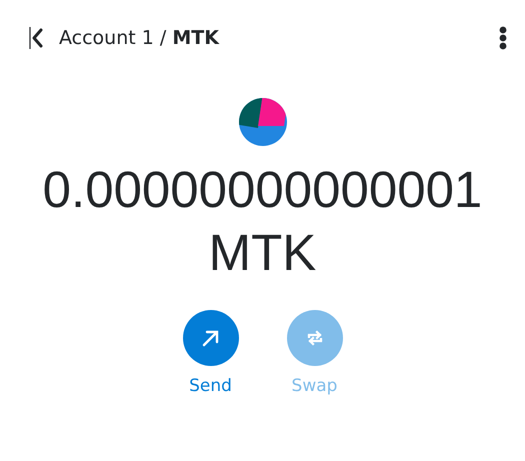  Describe the element at coordinates (503, 38) in the screenshot. I see `more-options-icon` at that location.